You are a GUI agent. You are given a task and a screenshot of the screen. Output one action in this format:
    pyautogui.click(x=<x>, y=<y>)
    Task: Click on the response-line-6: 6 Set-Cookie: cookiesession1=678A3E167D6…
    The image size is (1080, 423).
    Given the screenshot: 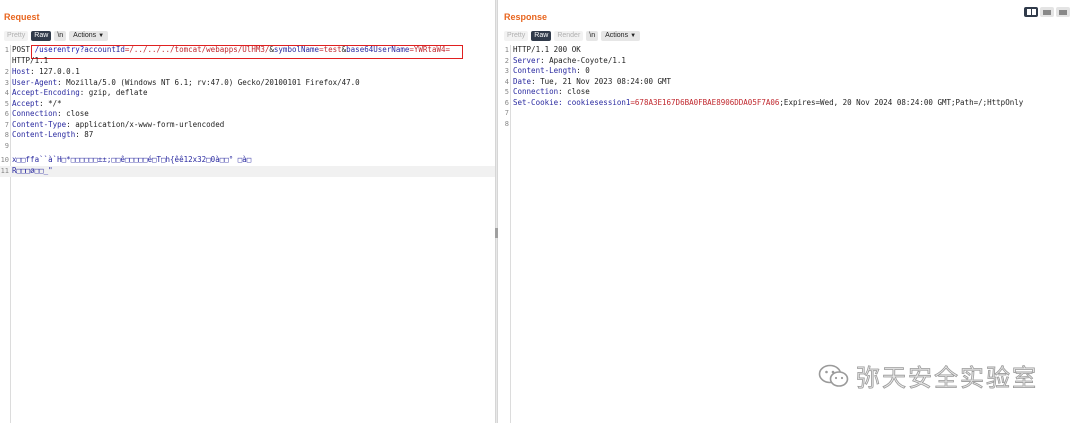 What is the action you would take?
    pyautogui.click(x=789, y=103)
    